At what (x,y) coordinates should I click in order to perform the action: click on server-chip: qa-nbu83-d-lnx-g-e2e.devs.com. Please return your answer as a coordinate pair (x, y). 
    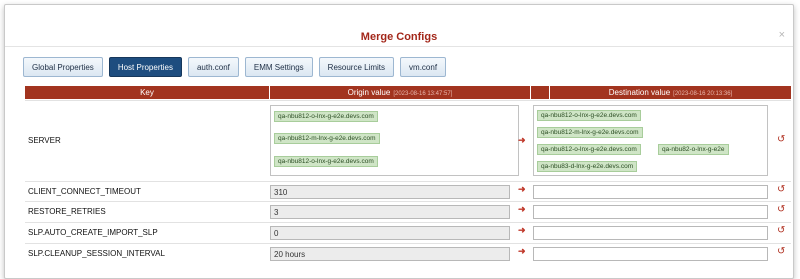
    Looking at the image, I should click on (587, 166).